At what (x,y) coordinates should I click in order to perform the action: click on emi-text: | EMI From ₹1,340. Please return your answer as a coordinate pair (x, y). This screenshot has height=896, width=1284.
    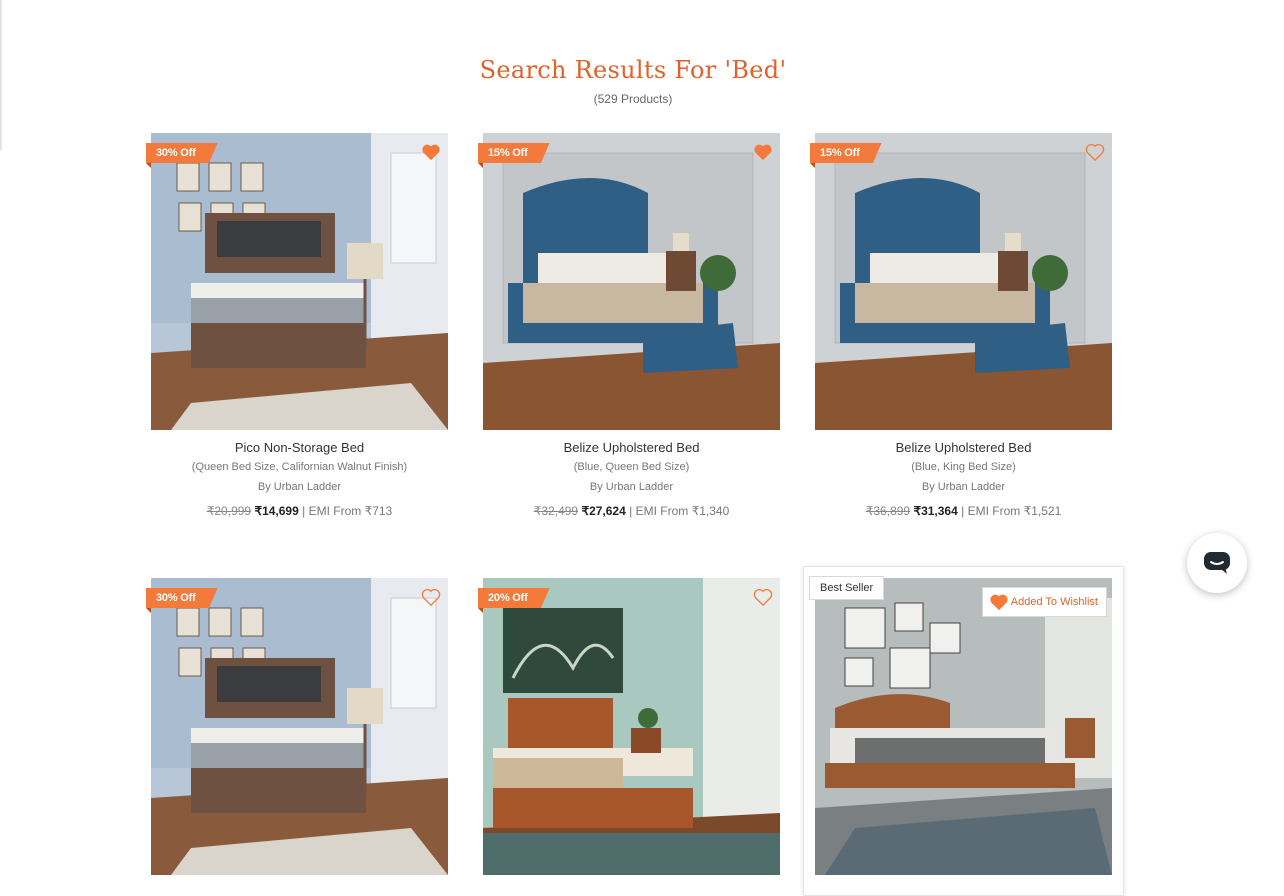
    Looking at the image, I should click on (679, 511).